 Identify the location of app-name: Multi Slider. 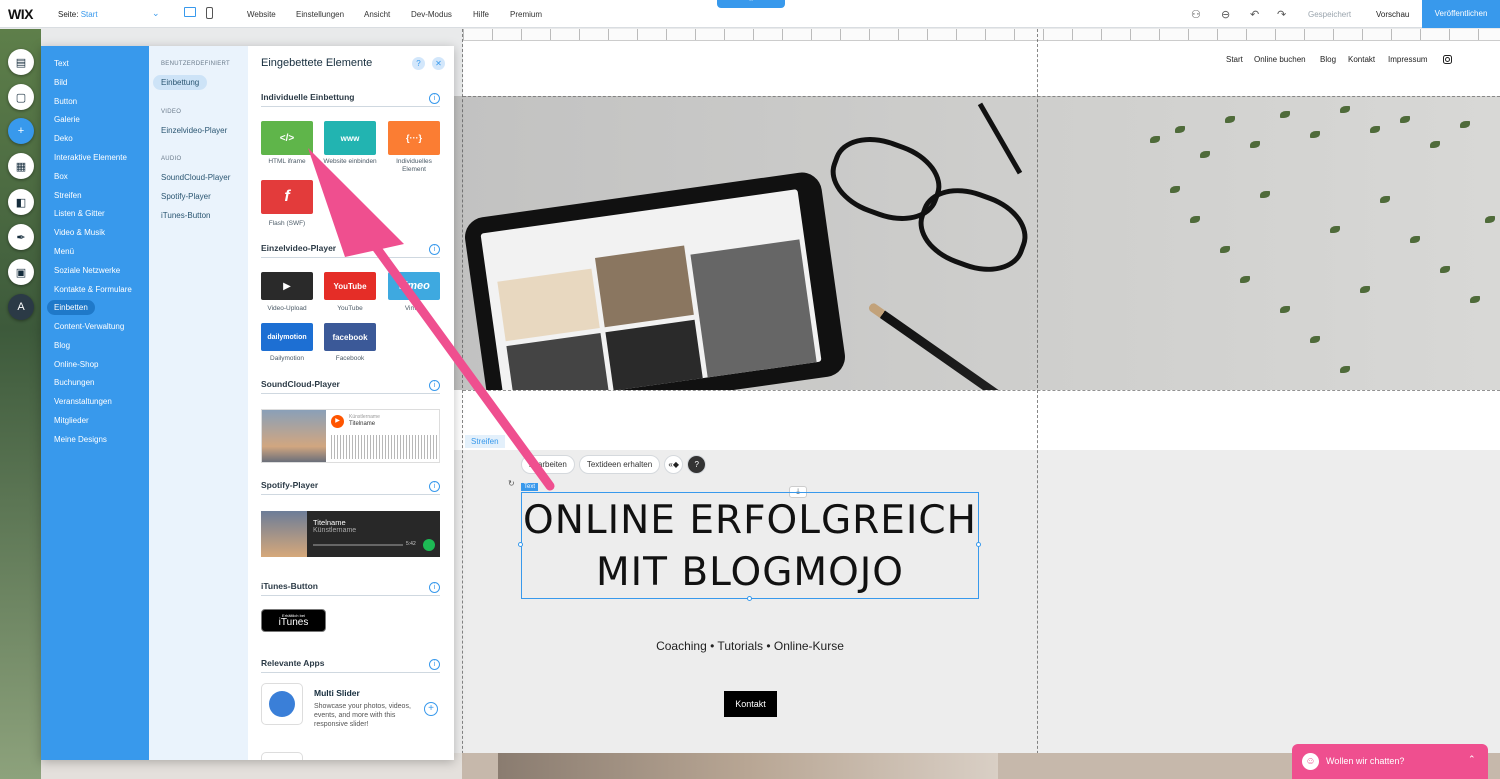
(337, 693).